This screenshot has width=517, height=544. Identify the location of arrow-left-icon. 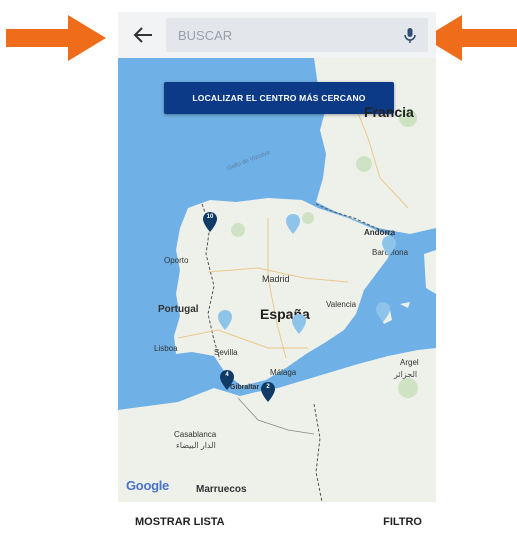
(142, 35).